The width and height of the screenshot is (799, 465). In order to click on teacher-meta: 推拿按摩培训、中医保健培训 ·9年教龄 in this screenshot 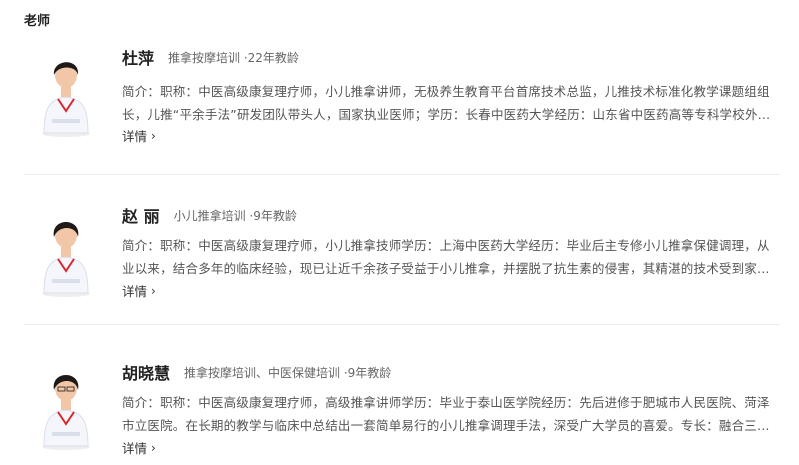, I will do `click(288, 372)`.